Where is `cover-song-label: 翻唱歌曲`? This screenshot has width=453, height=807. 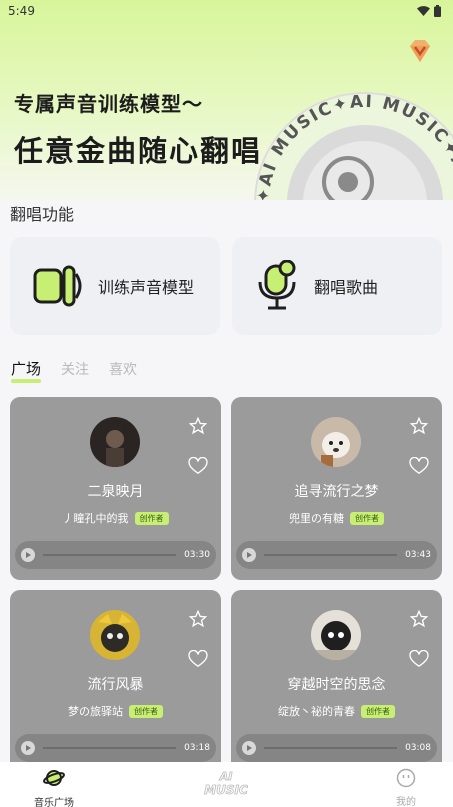 cover-song-label: 翻唱歌曲 is located at coordinates (346, 287).